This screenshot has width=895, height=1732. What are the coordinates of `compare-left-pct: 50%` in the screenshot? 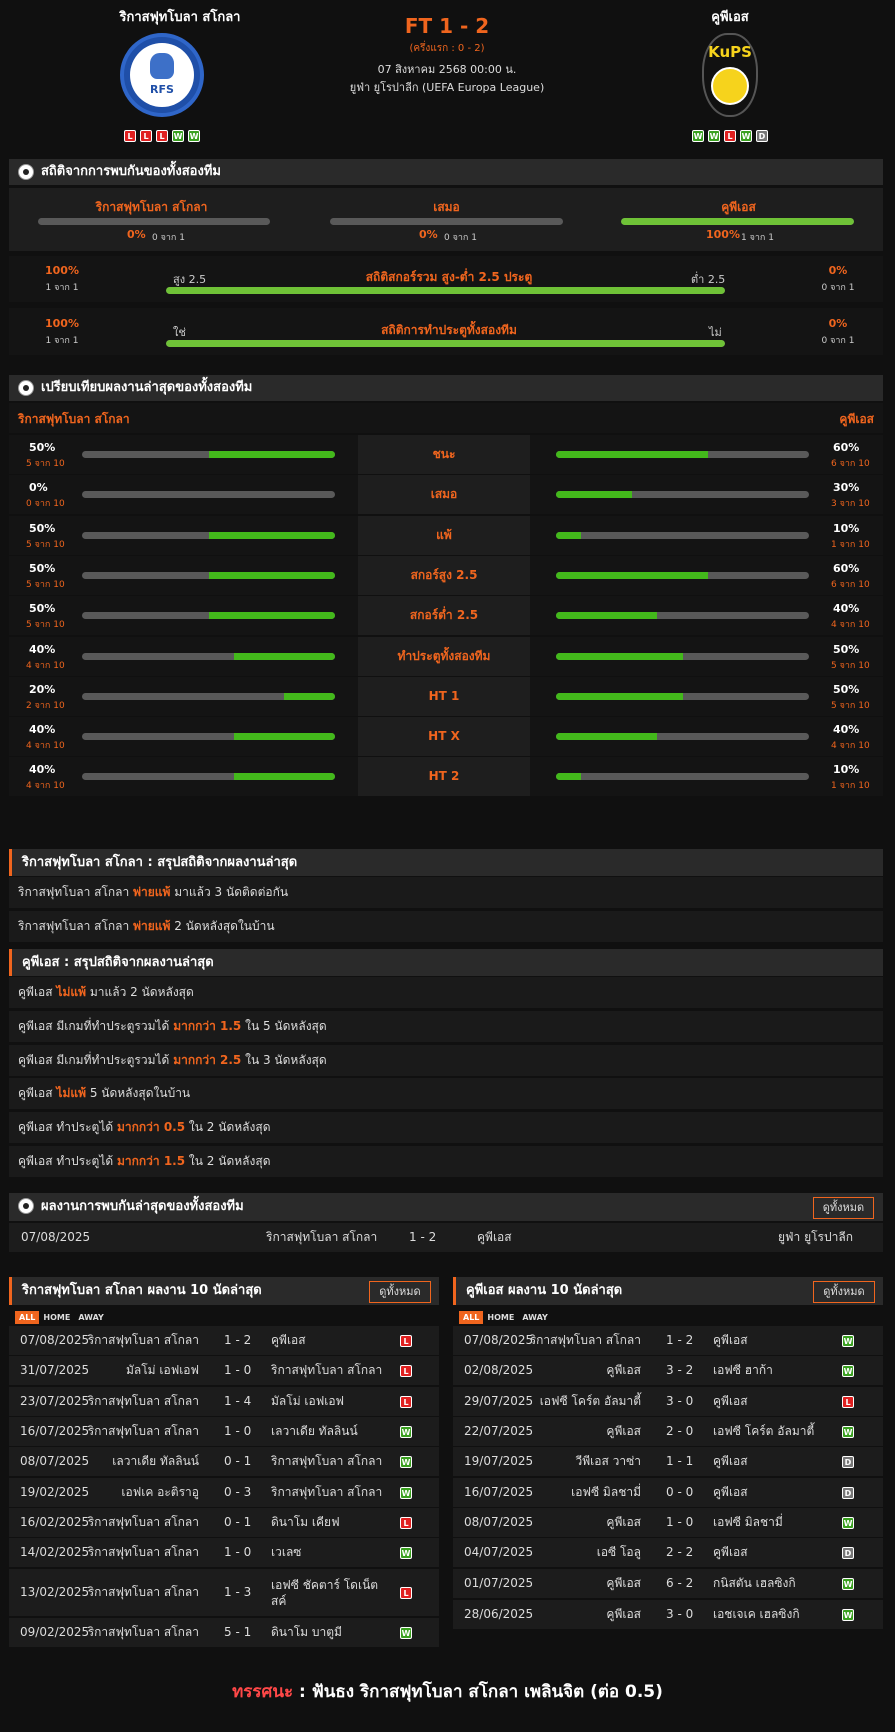 It's located at (42, 609).